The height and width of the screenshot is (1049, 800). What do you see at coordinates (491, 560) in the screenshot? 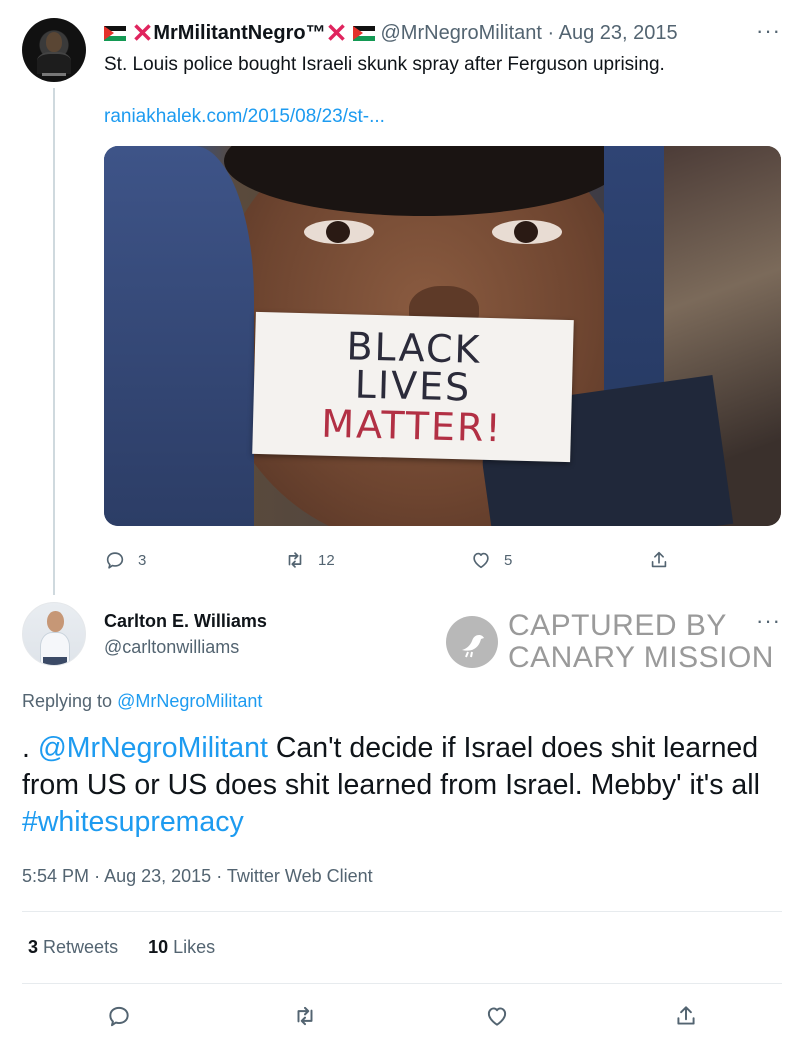
I see `like-button: 5` at bounding box center [491, 560].